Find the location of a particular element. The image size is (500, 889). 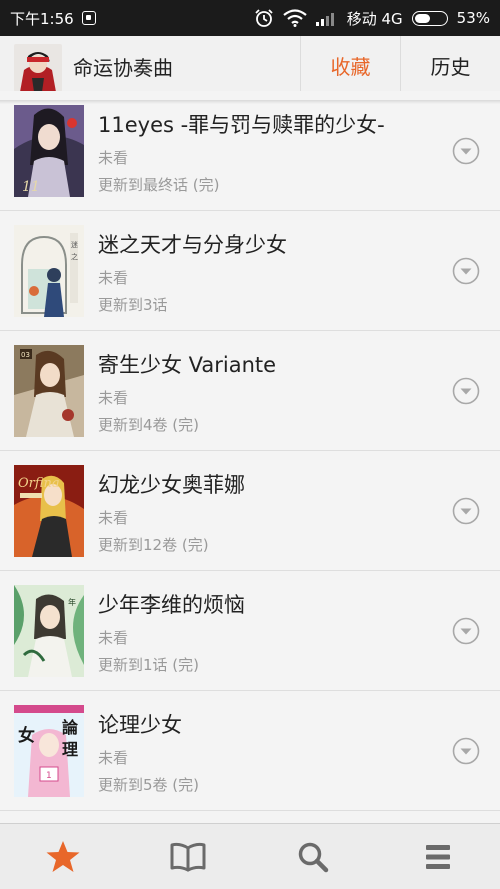

nav-favorites-button is located at coordinates (62, 856).